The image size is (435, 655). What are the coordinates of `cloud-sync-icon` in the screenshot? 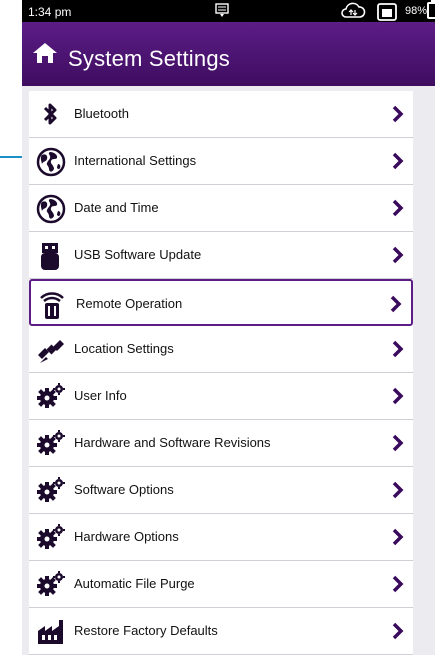 It's located at (353, 12).